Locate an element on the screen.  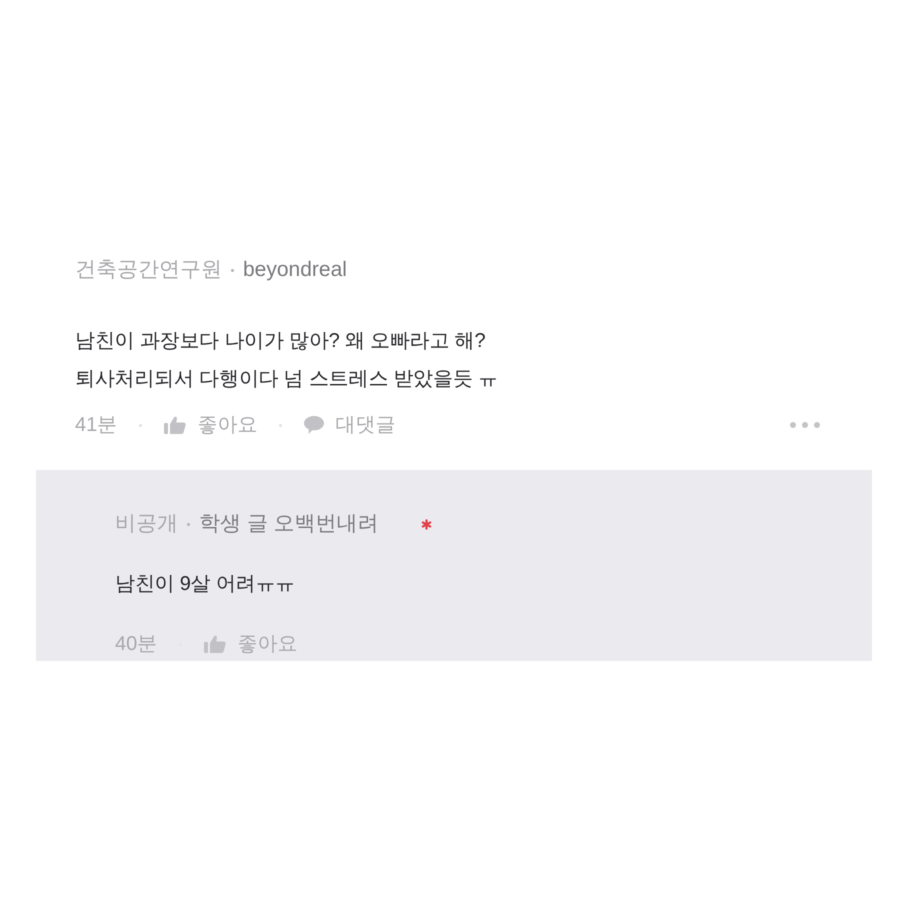
comment-text: 남친이 9살 어려ㅠㅠ is located at coordinates (205, 584).